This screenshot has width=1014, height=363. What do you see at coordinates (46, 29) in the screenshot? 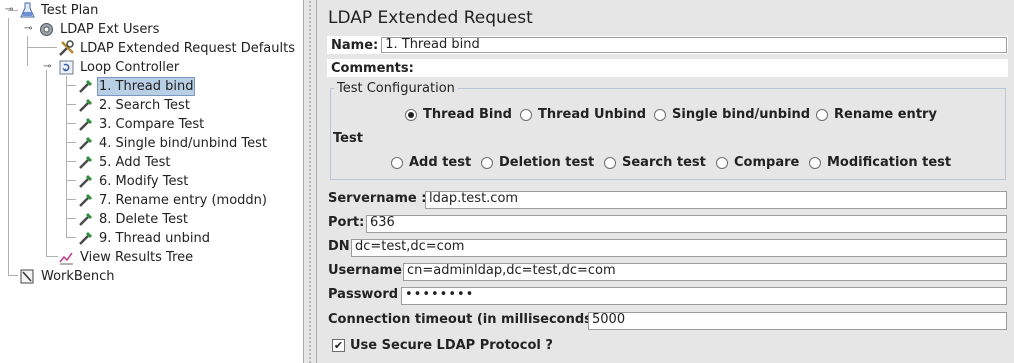
I see `gear-icon` at bounding box center [46, 29].